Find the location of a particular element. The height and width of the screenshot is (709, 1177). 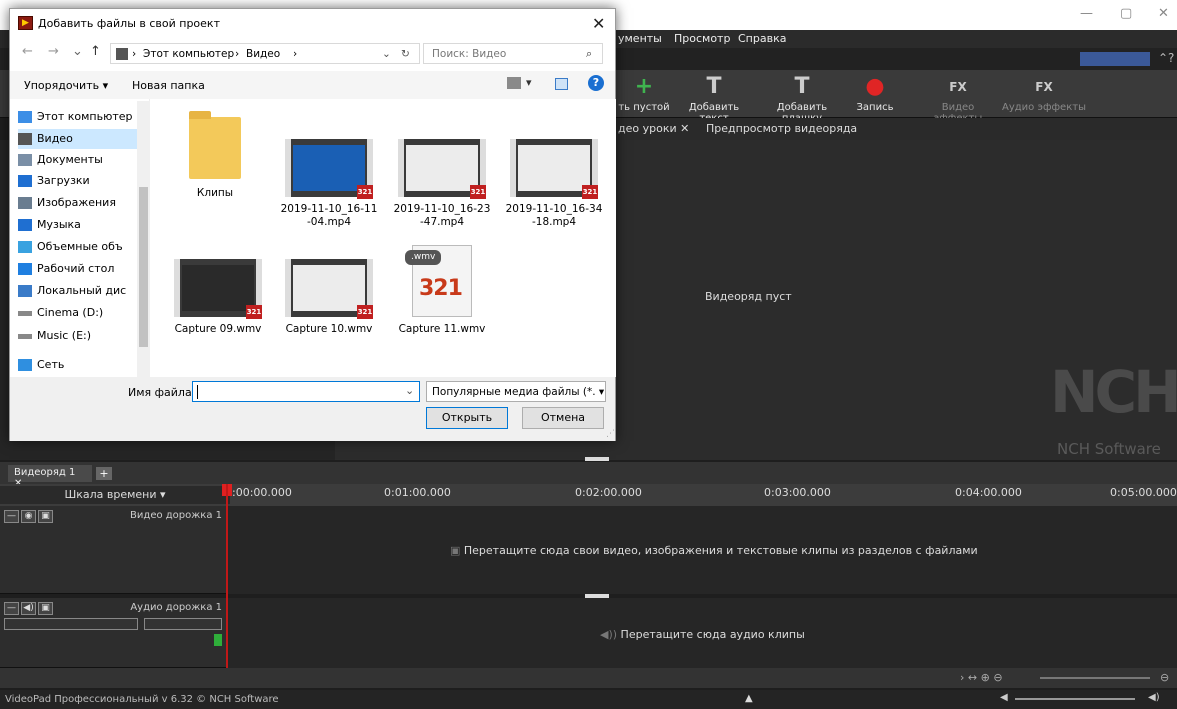

tab-video-lessons: део уроки ✕ is located at coordinates (653, 128).